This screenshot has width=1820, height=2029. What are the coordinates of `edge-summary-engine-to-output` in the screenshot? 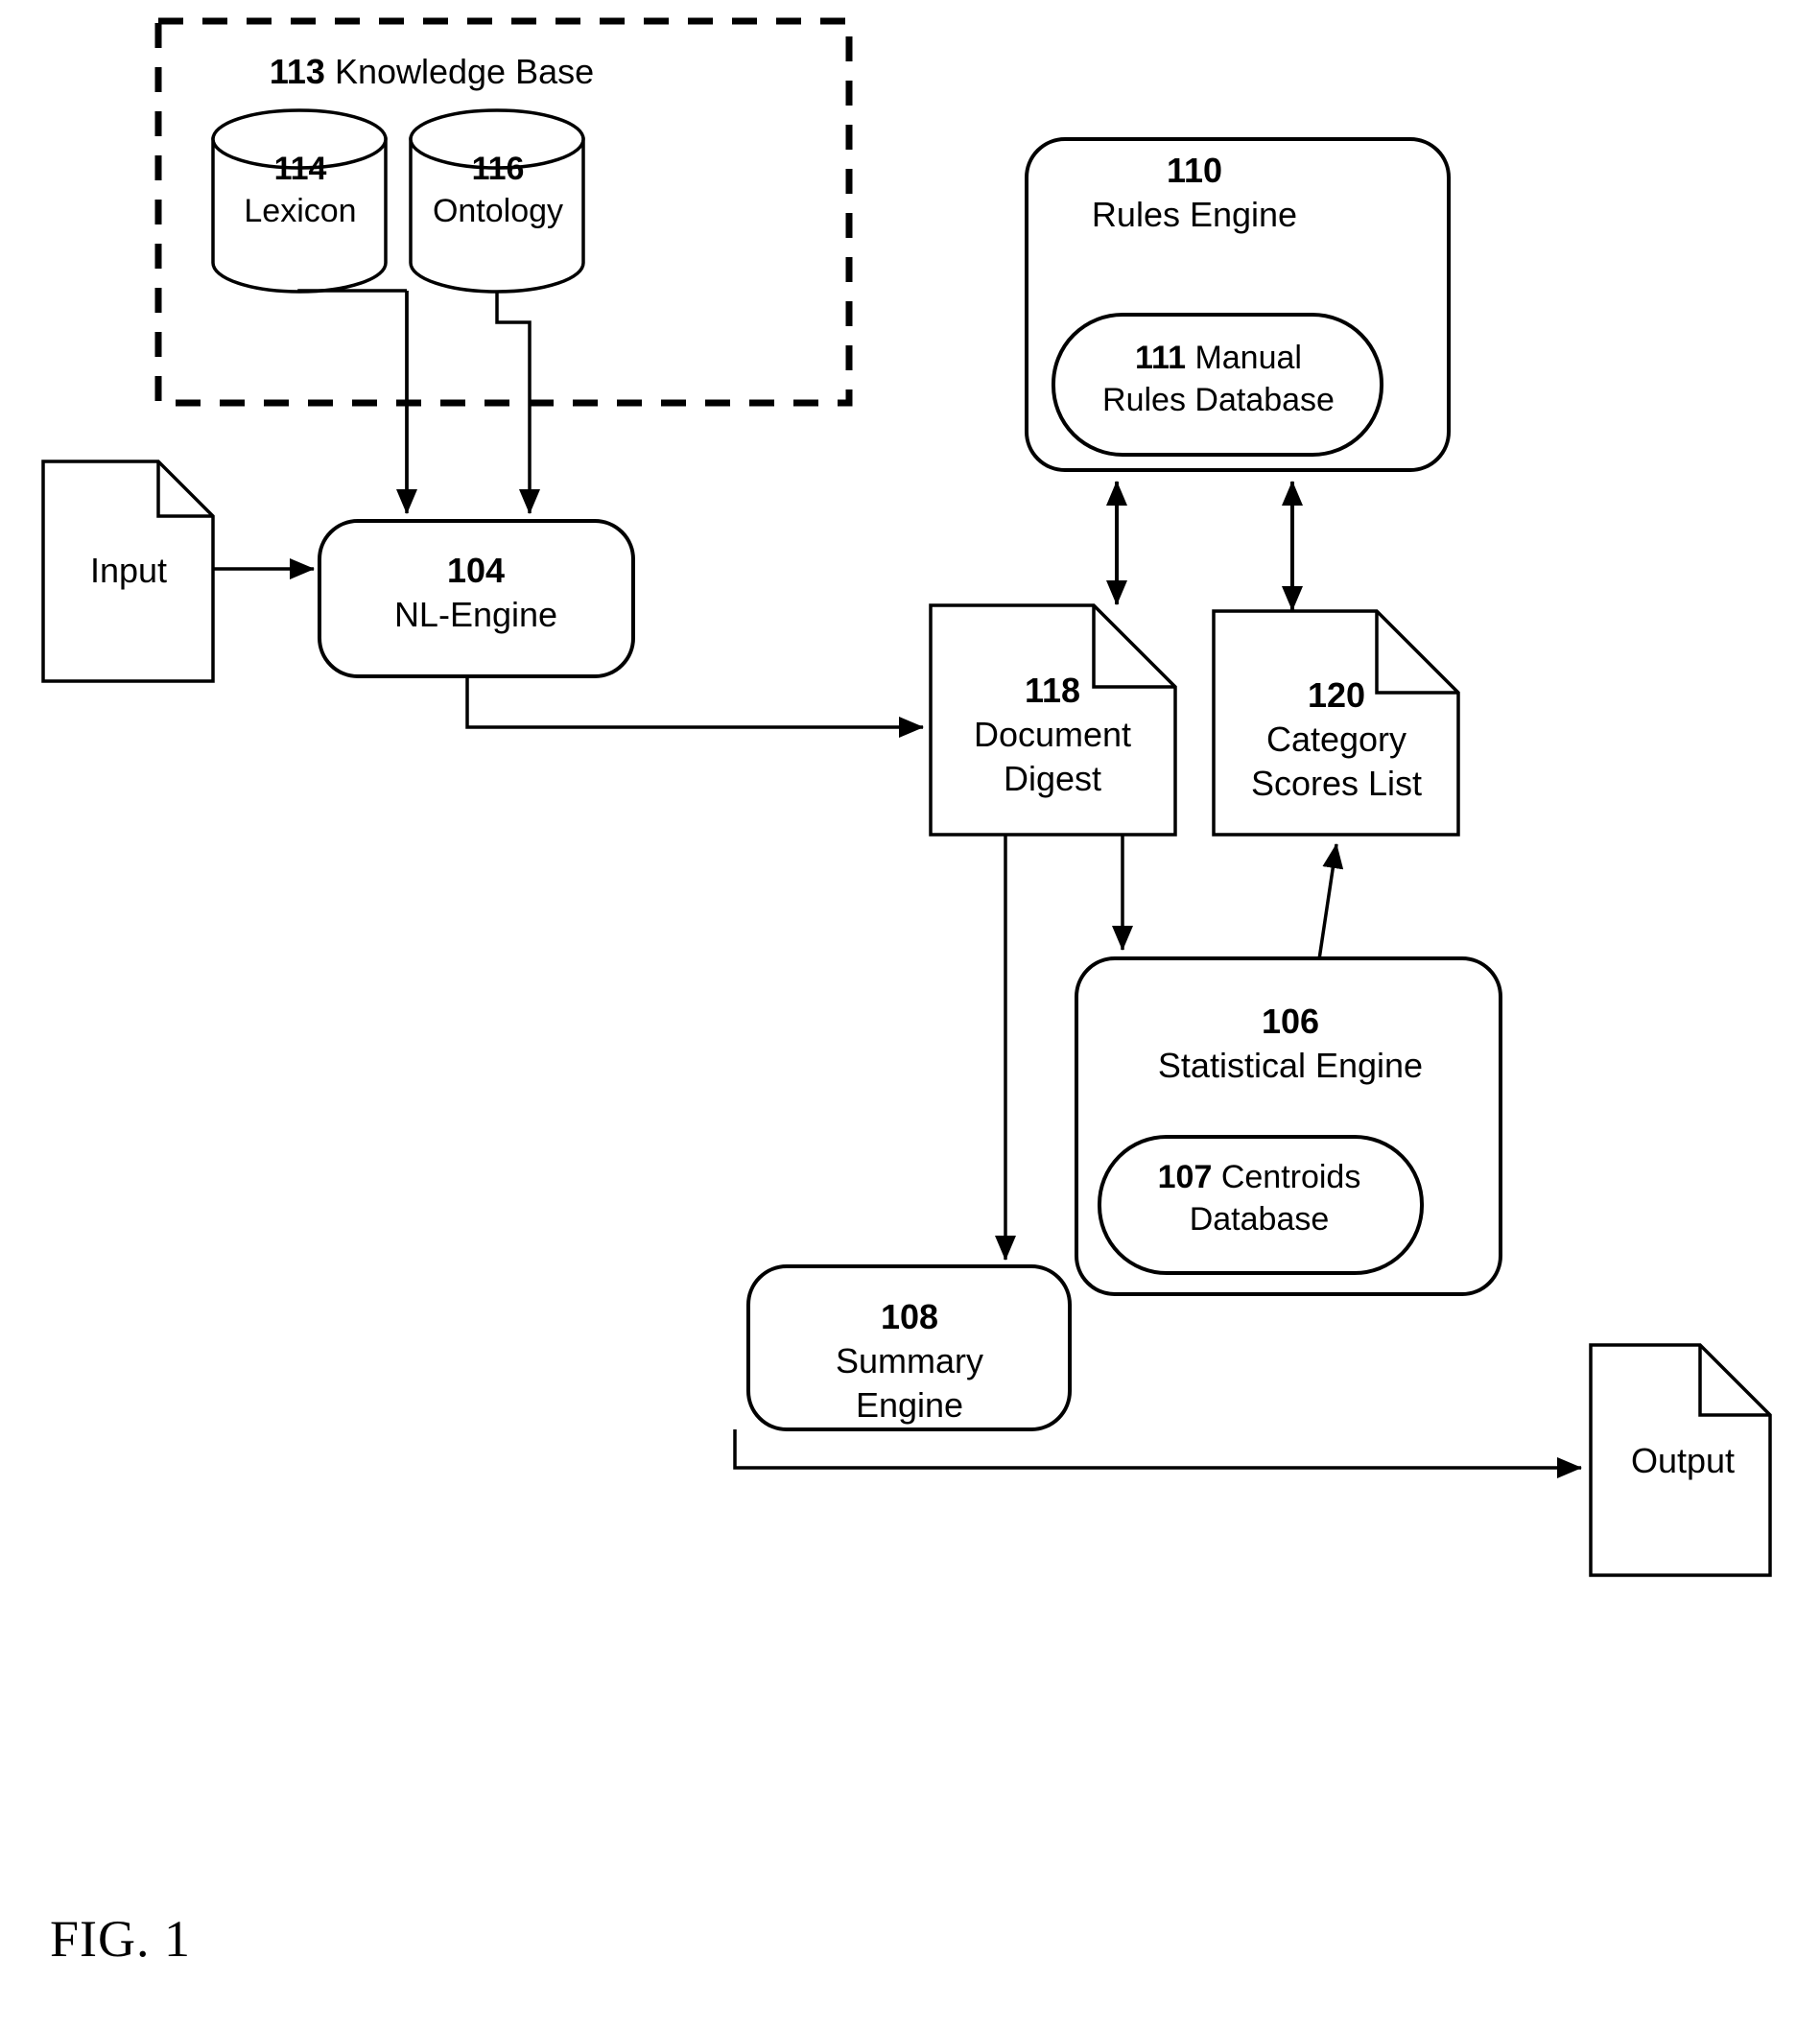 It's located at (1158, 1454).